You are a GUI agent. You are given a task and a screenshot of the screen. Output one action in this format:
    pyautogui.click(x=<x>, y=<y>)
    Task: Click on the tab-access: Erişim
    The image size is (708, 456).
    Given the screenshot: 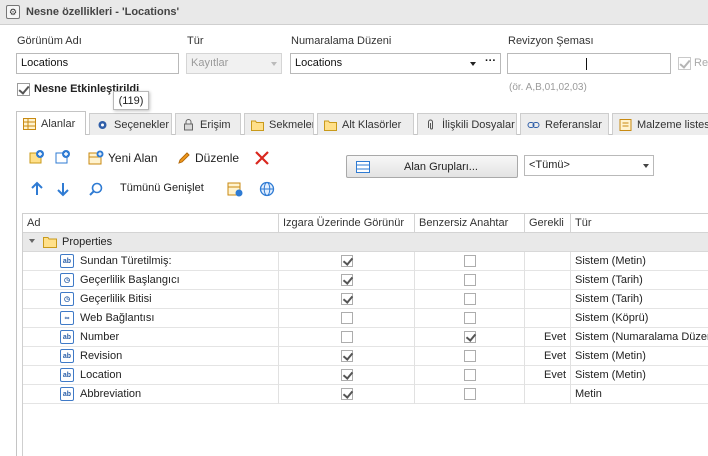 What is the action you would take?
    pyautogui.click(x=208, y=124)
    